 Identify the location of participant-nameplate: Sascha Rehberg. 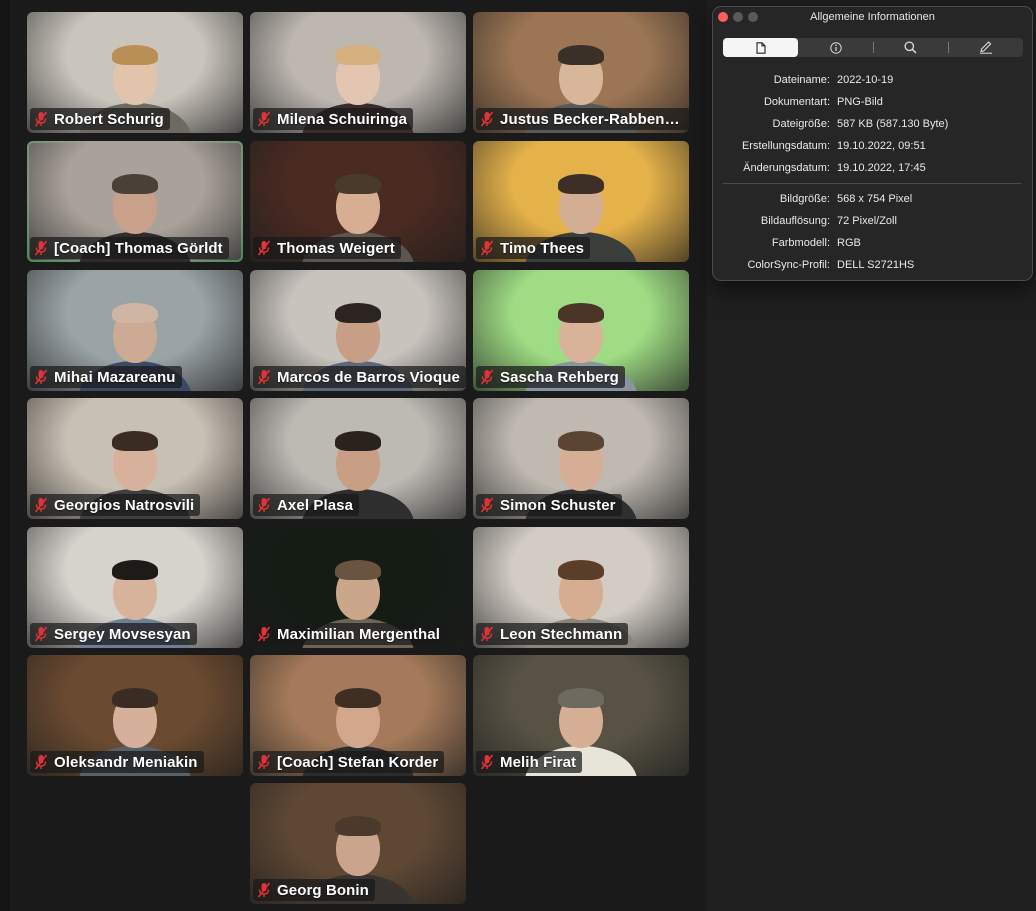
(550, 377).